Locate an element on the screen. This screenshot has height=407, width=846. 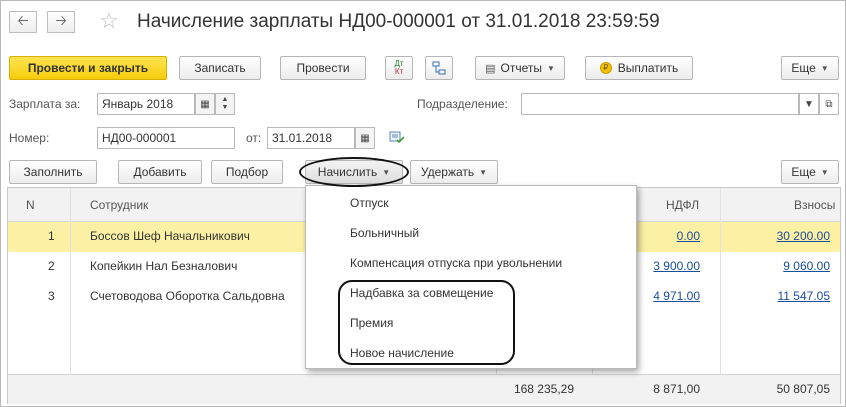
table-footer: 168 235,29 8 871,00 50 807,05 is located at coordinates (424, 389).